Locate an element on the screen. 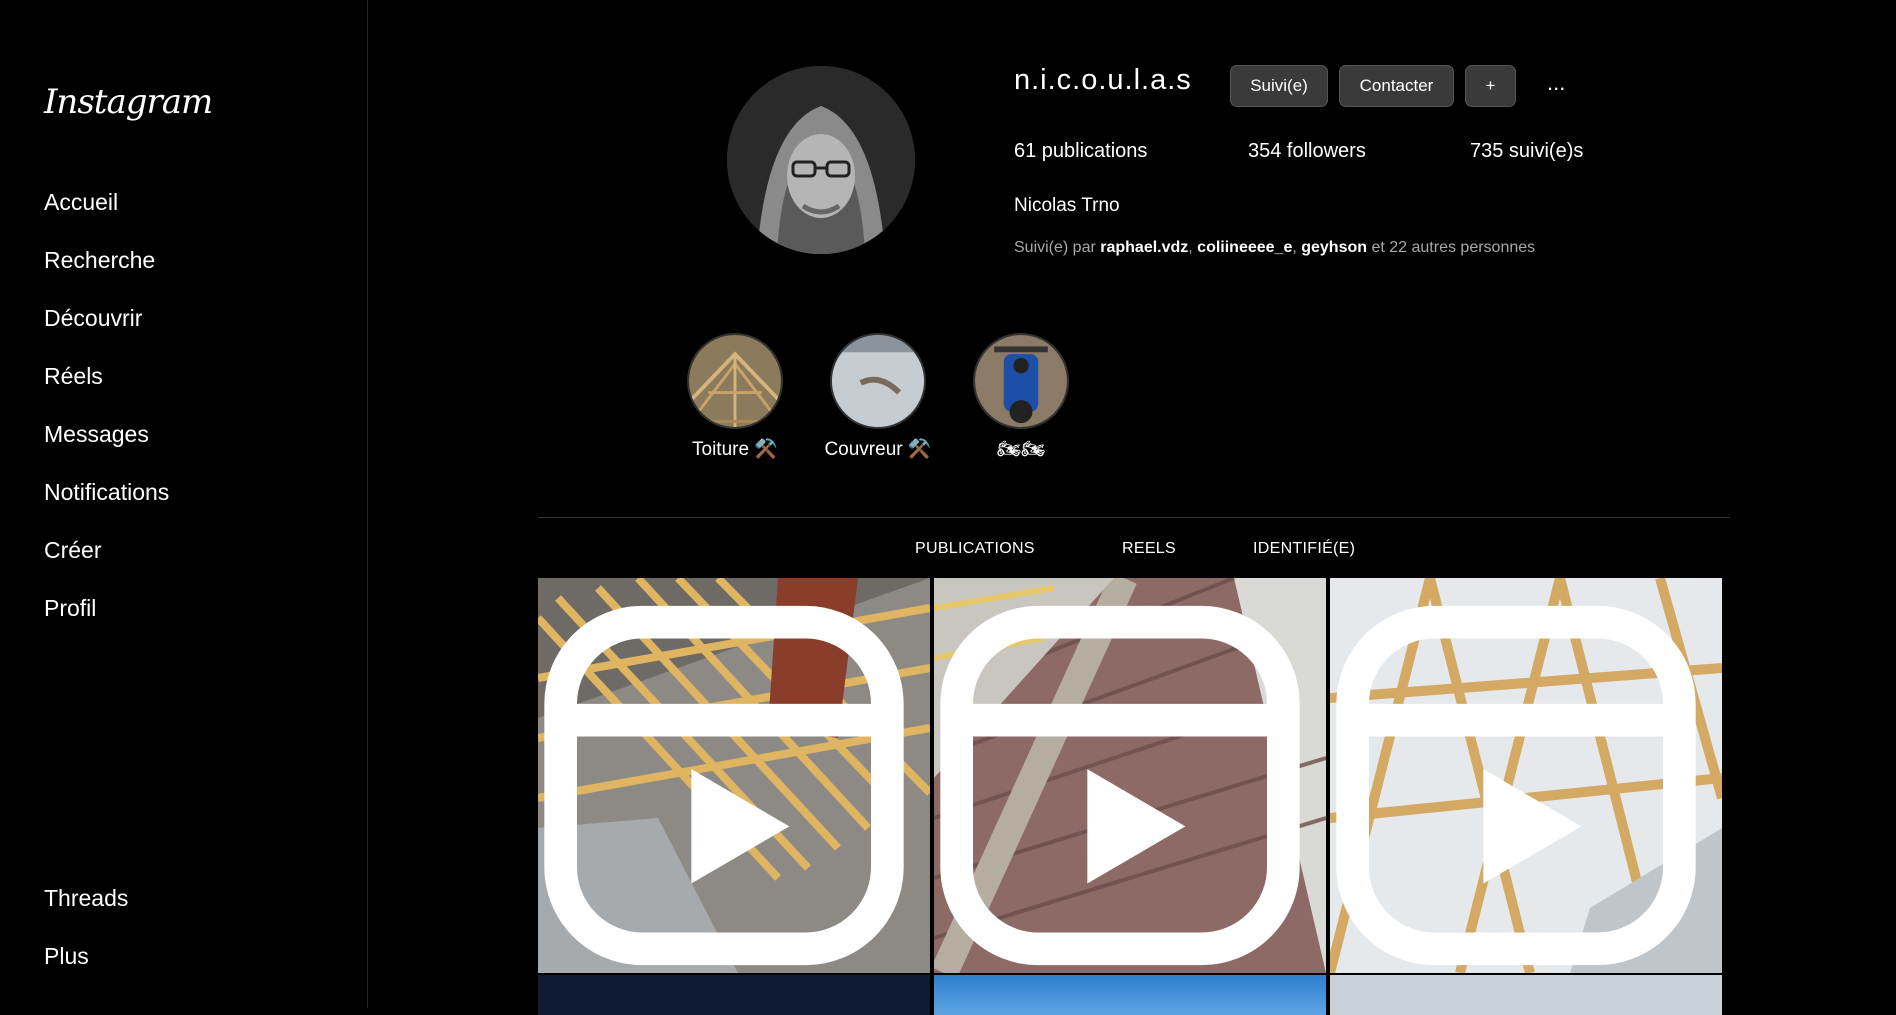  highlight-label: 🏍🏍 is located at coordinates (1021, 449).